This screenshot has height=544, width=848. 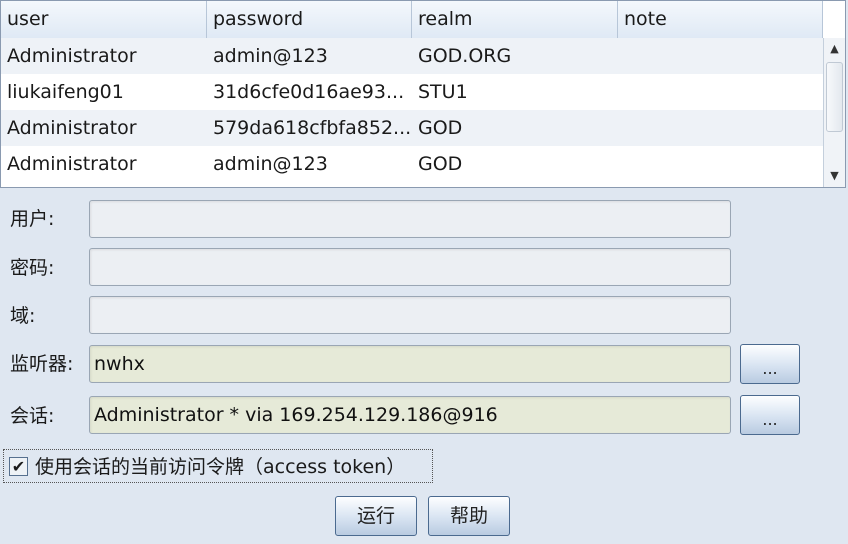 I want to click on table-row: Administrator admin@123 GOD.ORG, so click(x=412, y=56).